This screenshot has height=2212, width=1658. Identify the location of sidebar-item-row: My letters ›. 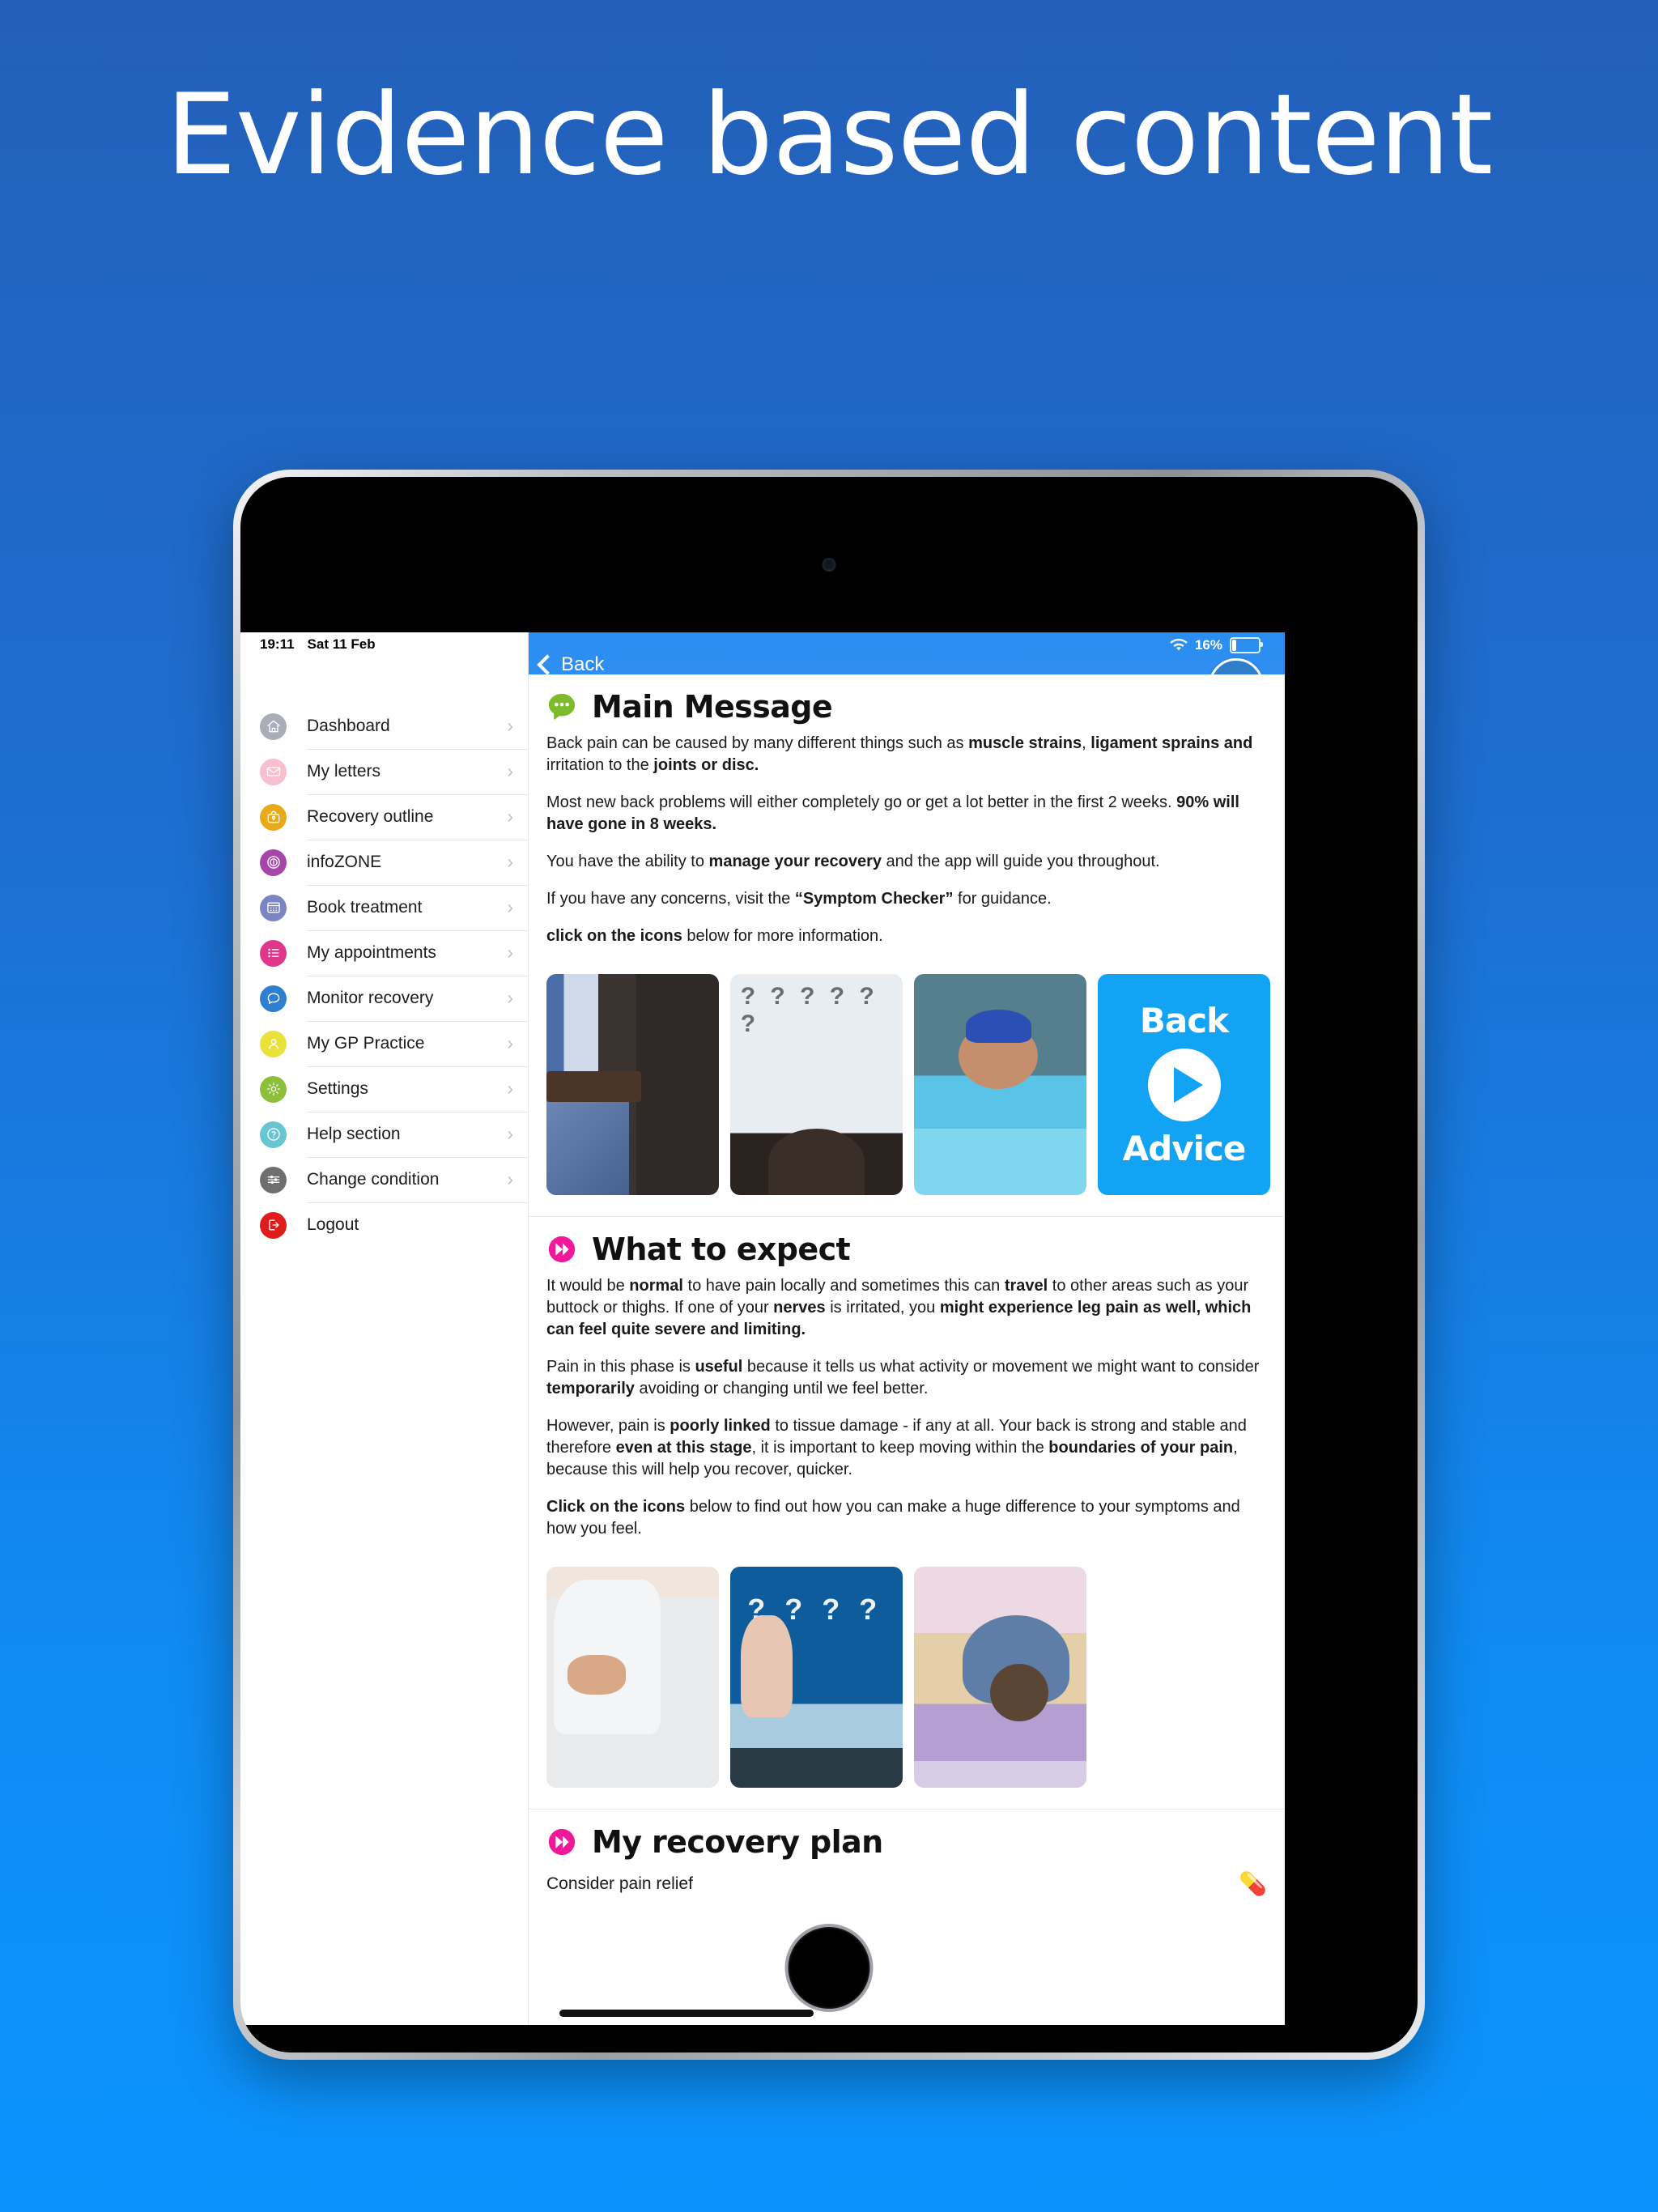
(417, 772).